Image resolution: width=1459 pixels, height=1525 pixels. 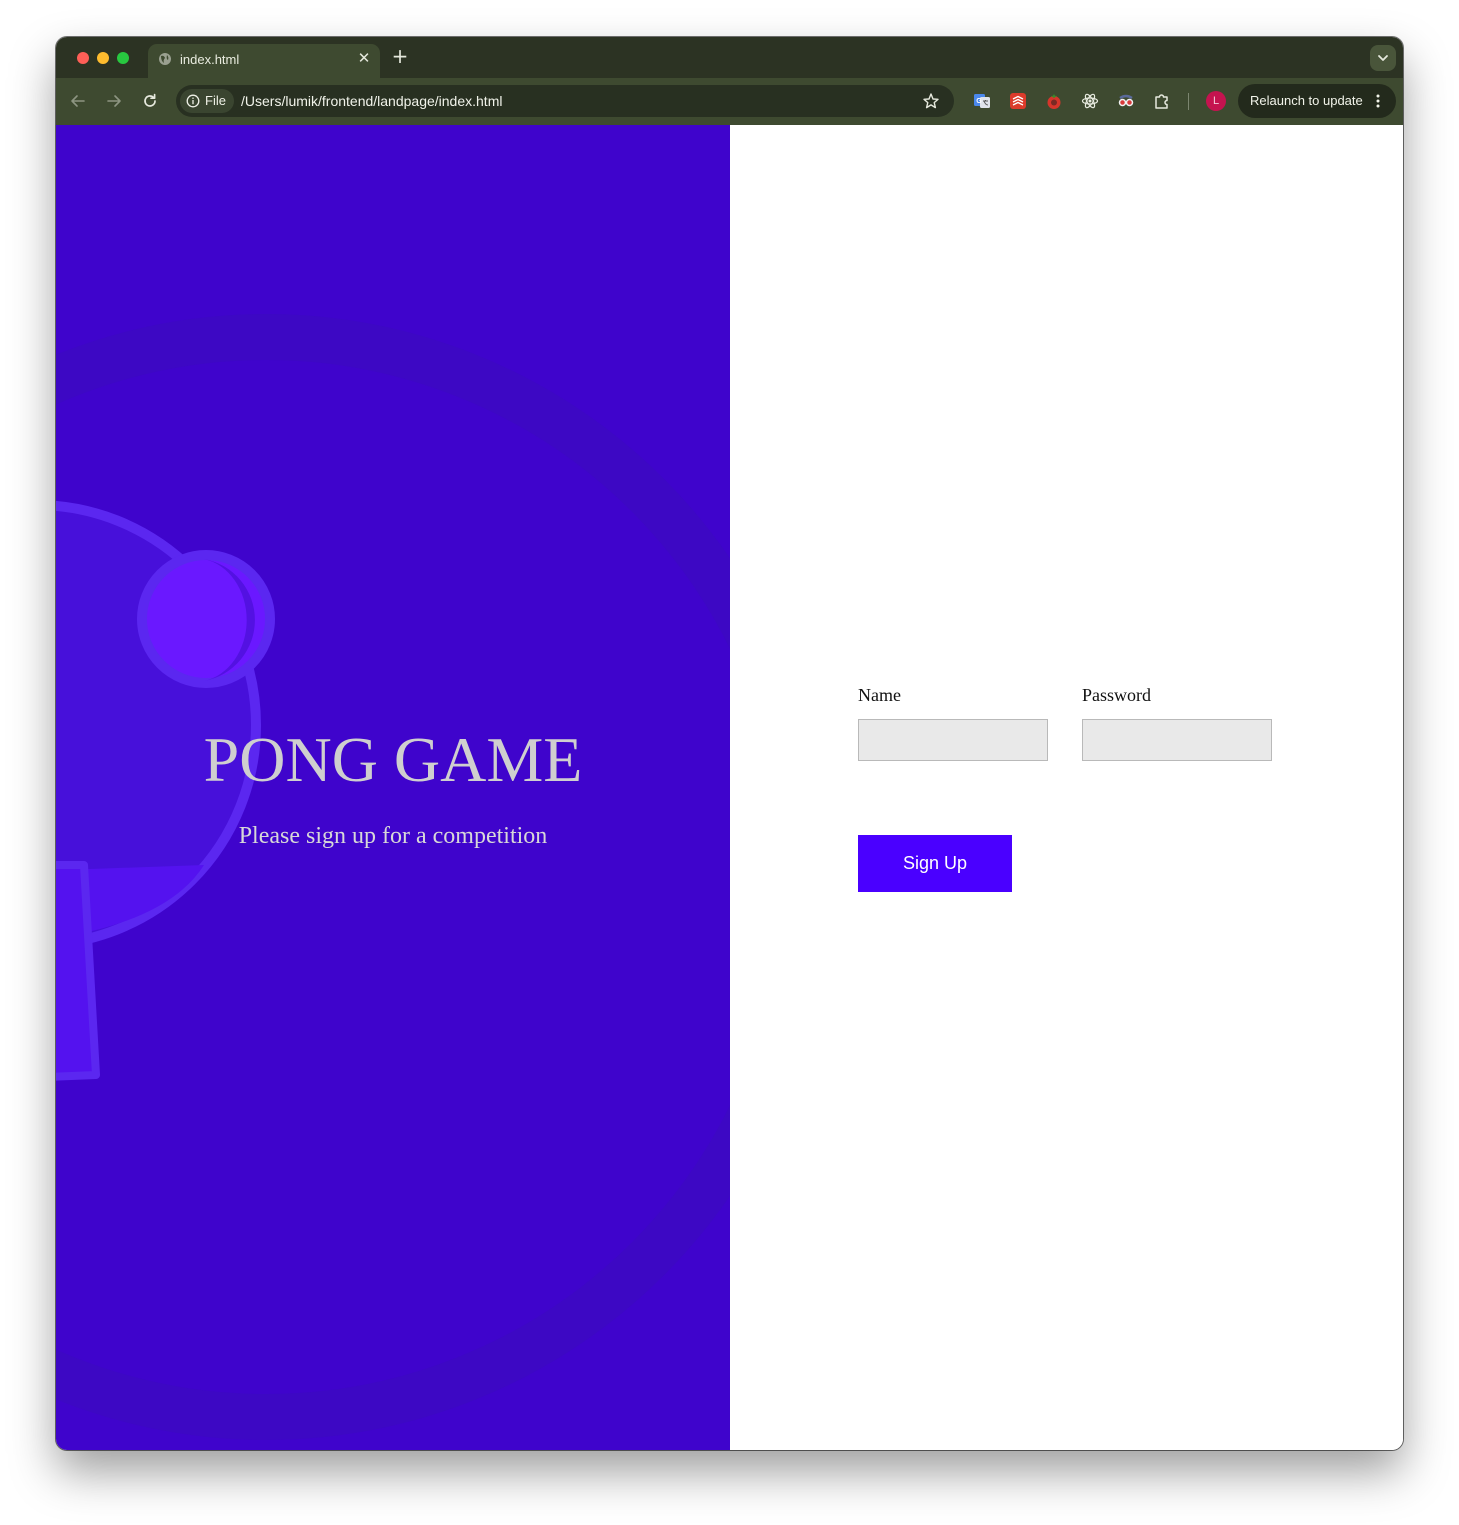 What do you see at coordinates (1054, 101) in the screenshot?
I see `tomato-timer-icon` at bounding box center [1054, 101].